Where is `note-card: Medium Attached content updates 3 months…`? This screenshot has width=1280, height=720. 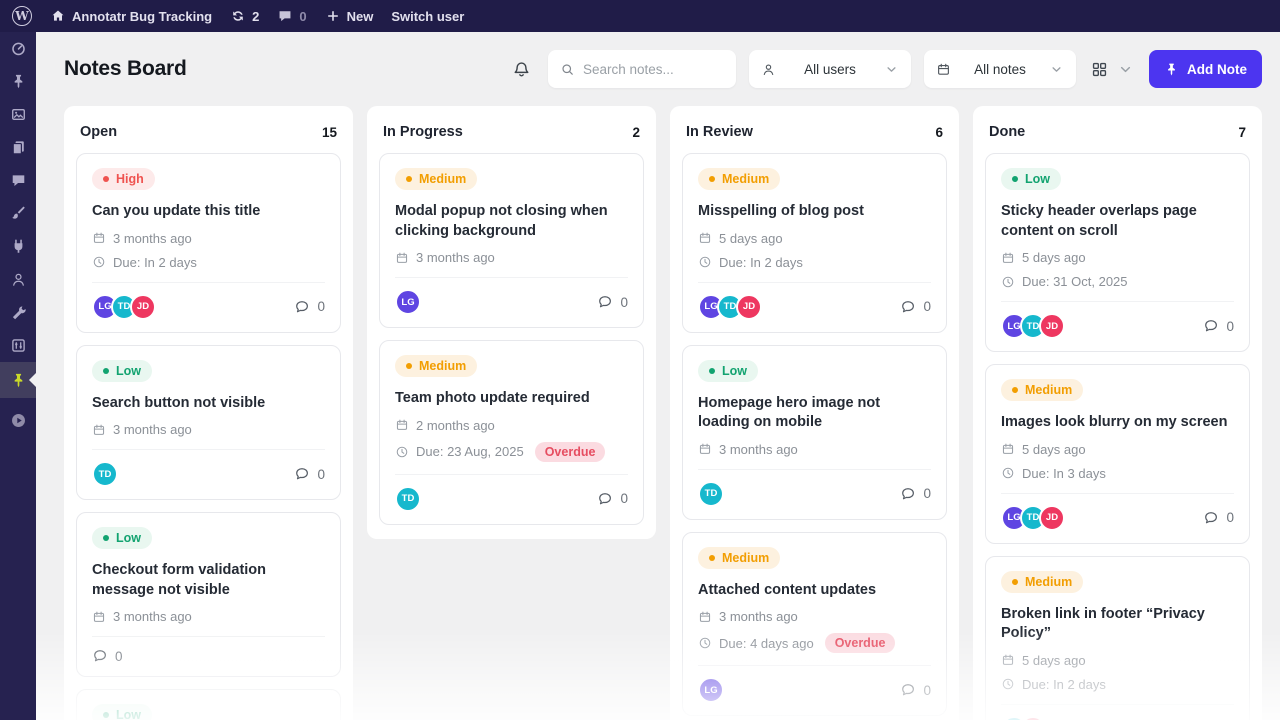
note-card: Medium Attached content updates 3 months… is located at coordinates (814, 624).